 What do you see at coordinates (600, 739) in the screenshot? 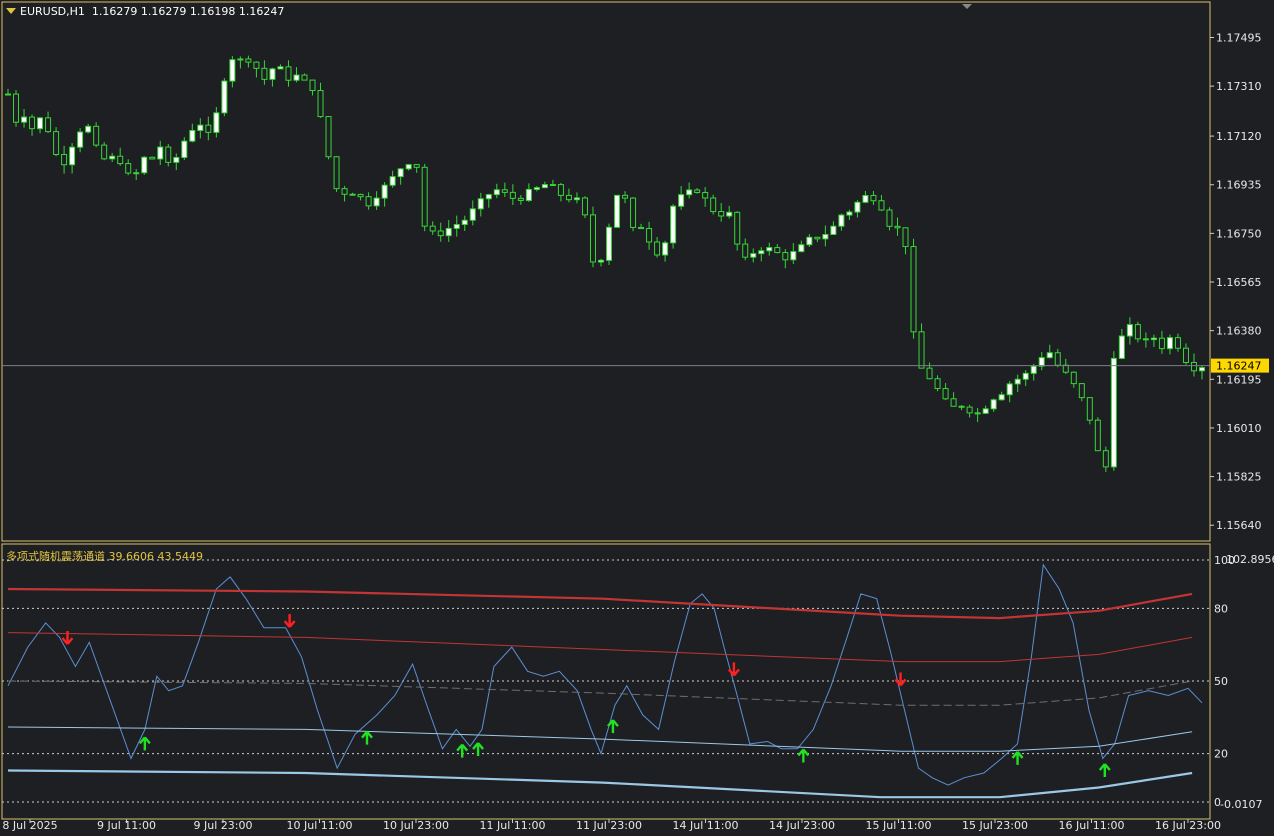
I see `lower_inner-line` at bounding box center [600, 739].